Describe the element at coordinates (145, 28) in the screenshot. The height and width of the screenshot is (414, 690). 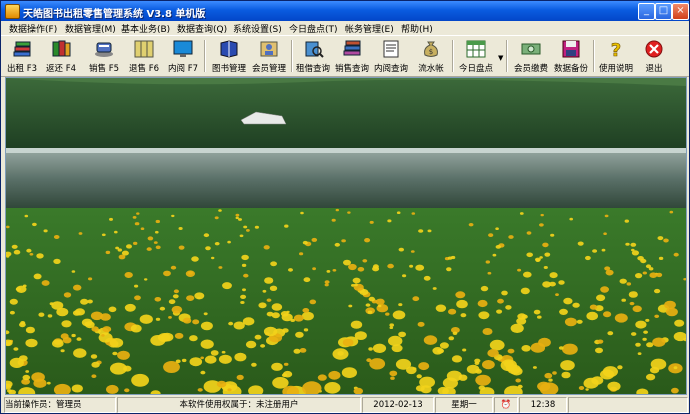
I see `menu-business: 基本业务(B)` at that location.